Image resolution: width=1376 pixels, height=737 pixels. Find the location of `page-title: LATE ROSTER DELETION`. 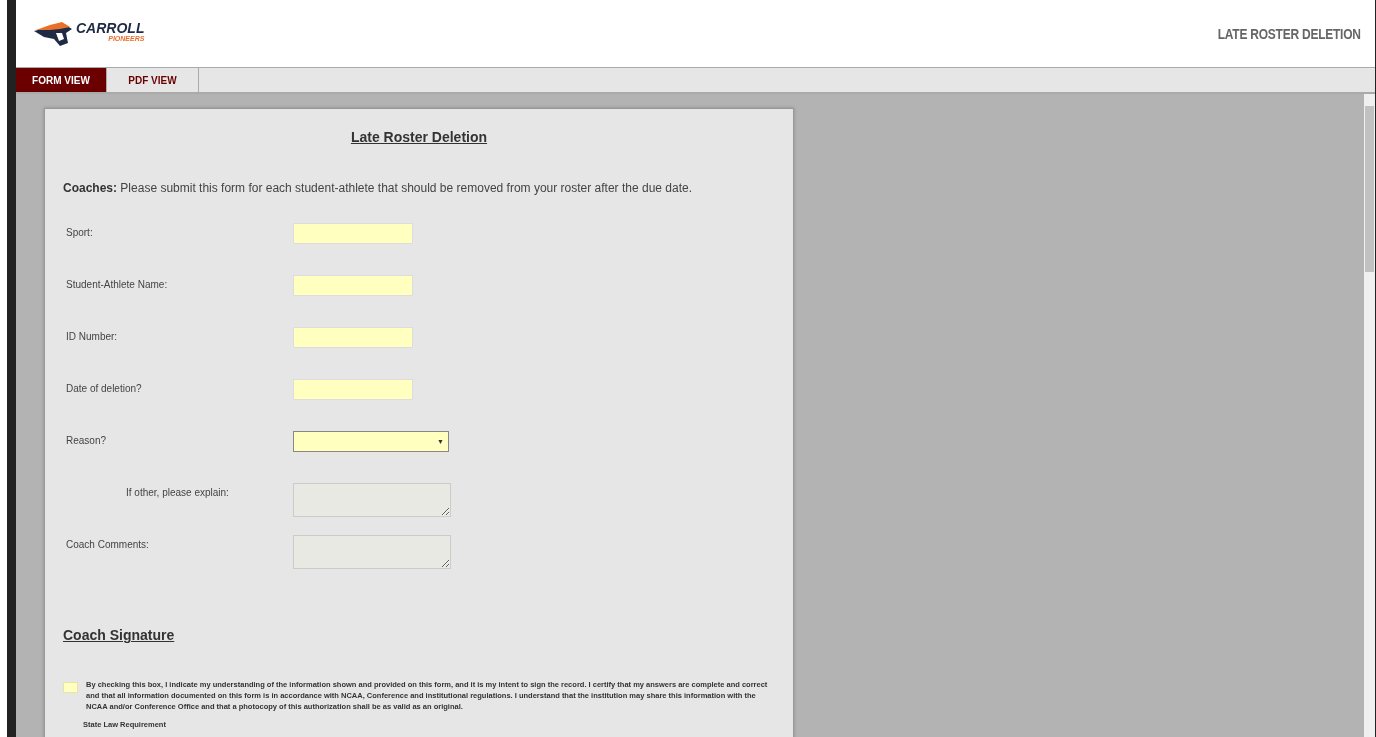

page-title: LATE ROSTER DELETION is located at coordinates (1289, 33).